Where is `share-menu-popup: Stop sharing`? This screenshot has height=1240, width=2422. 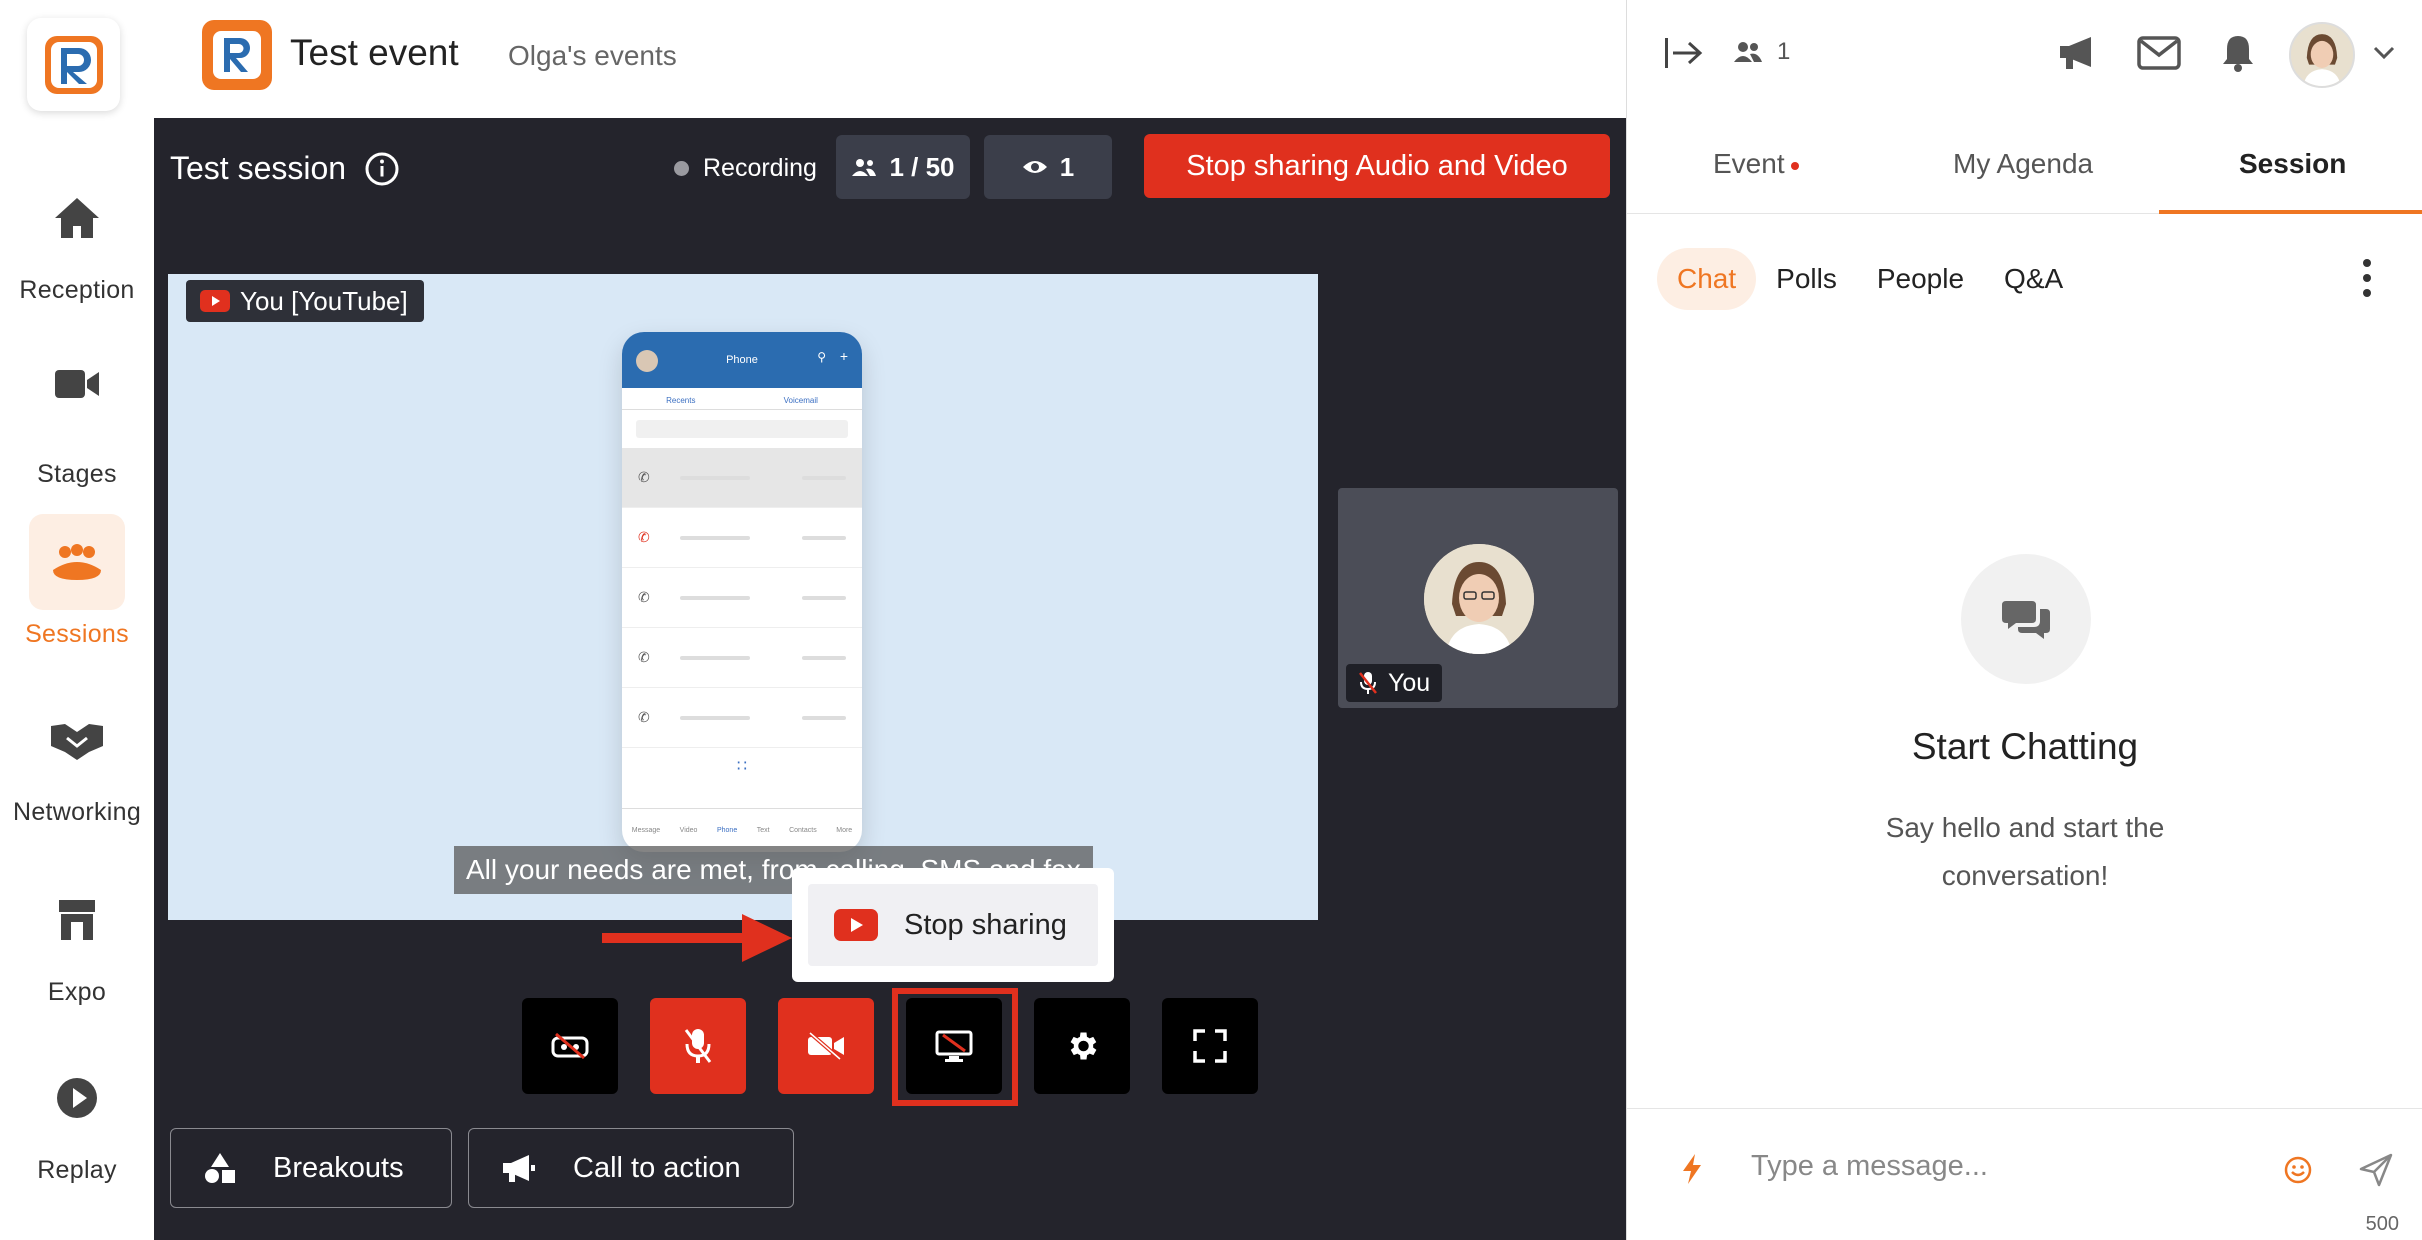
share-menu-popup: Stop sharing is located at coordinates (953, 925).